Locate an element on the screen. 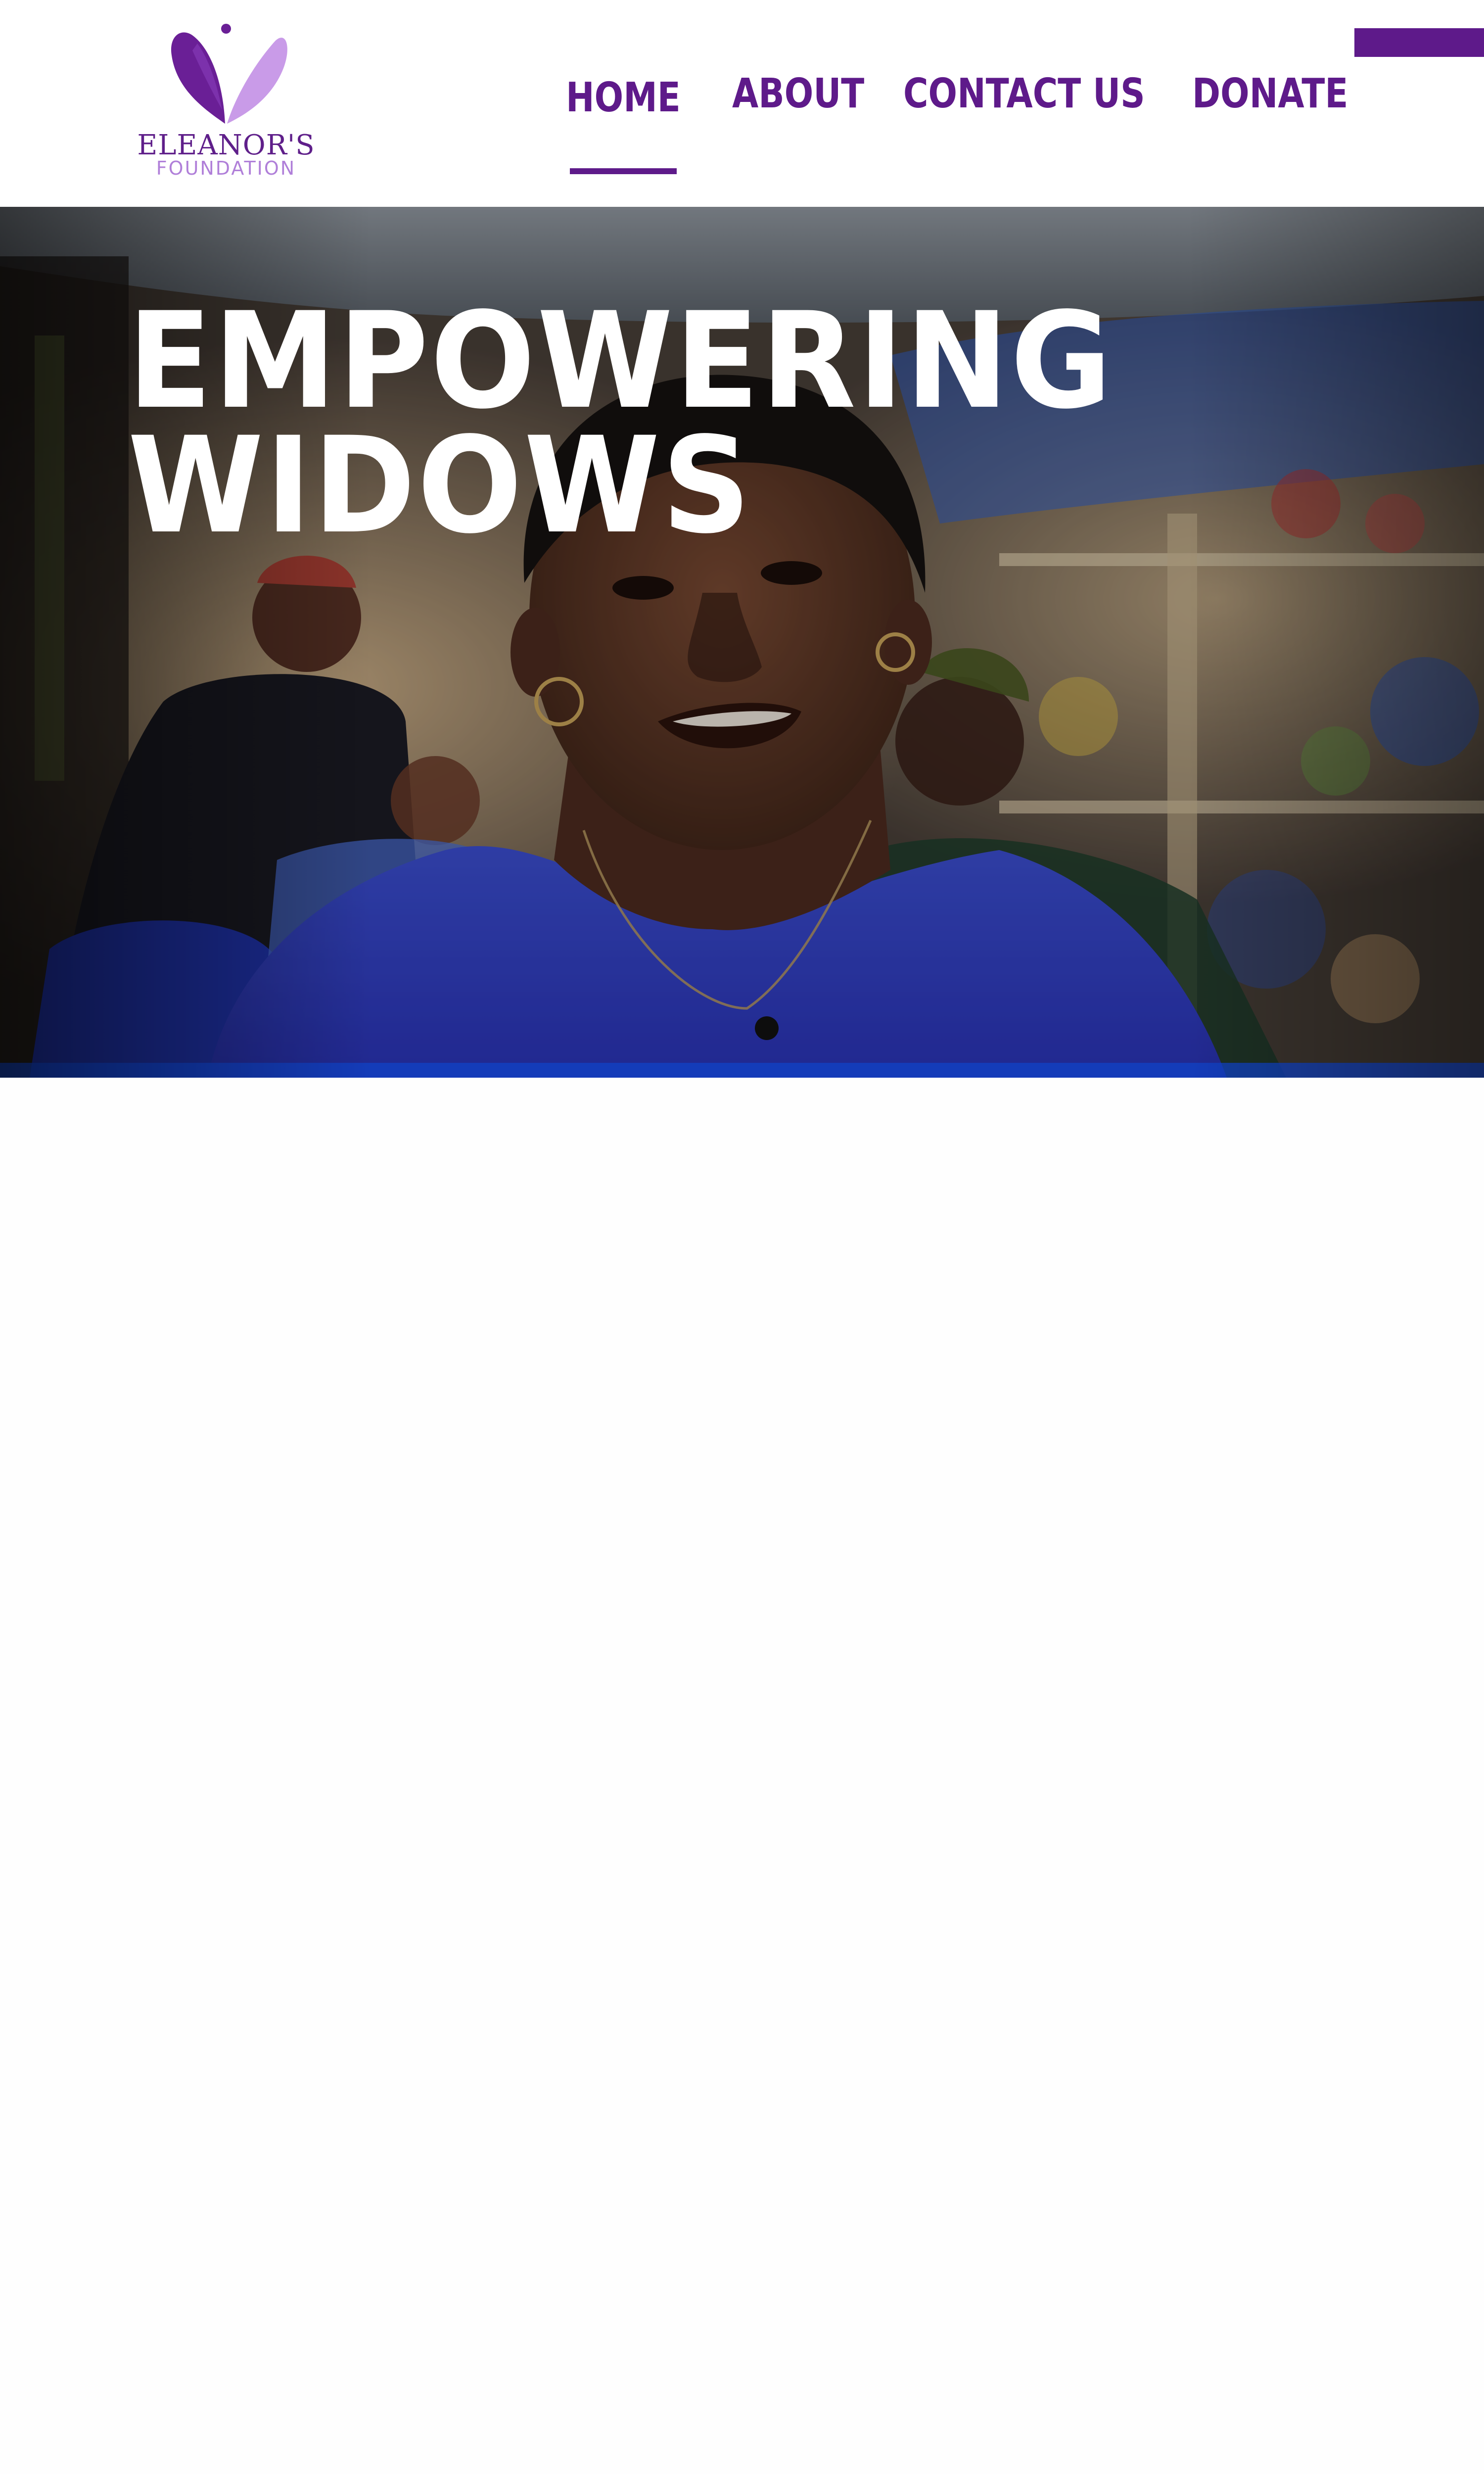  nav-contact-us: CONTACT US is located at coordinates (1024, 94).